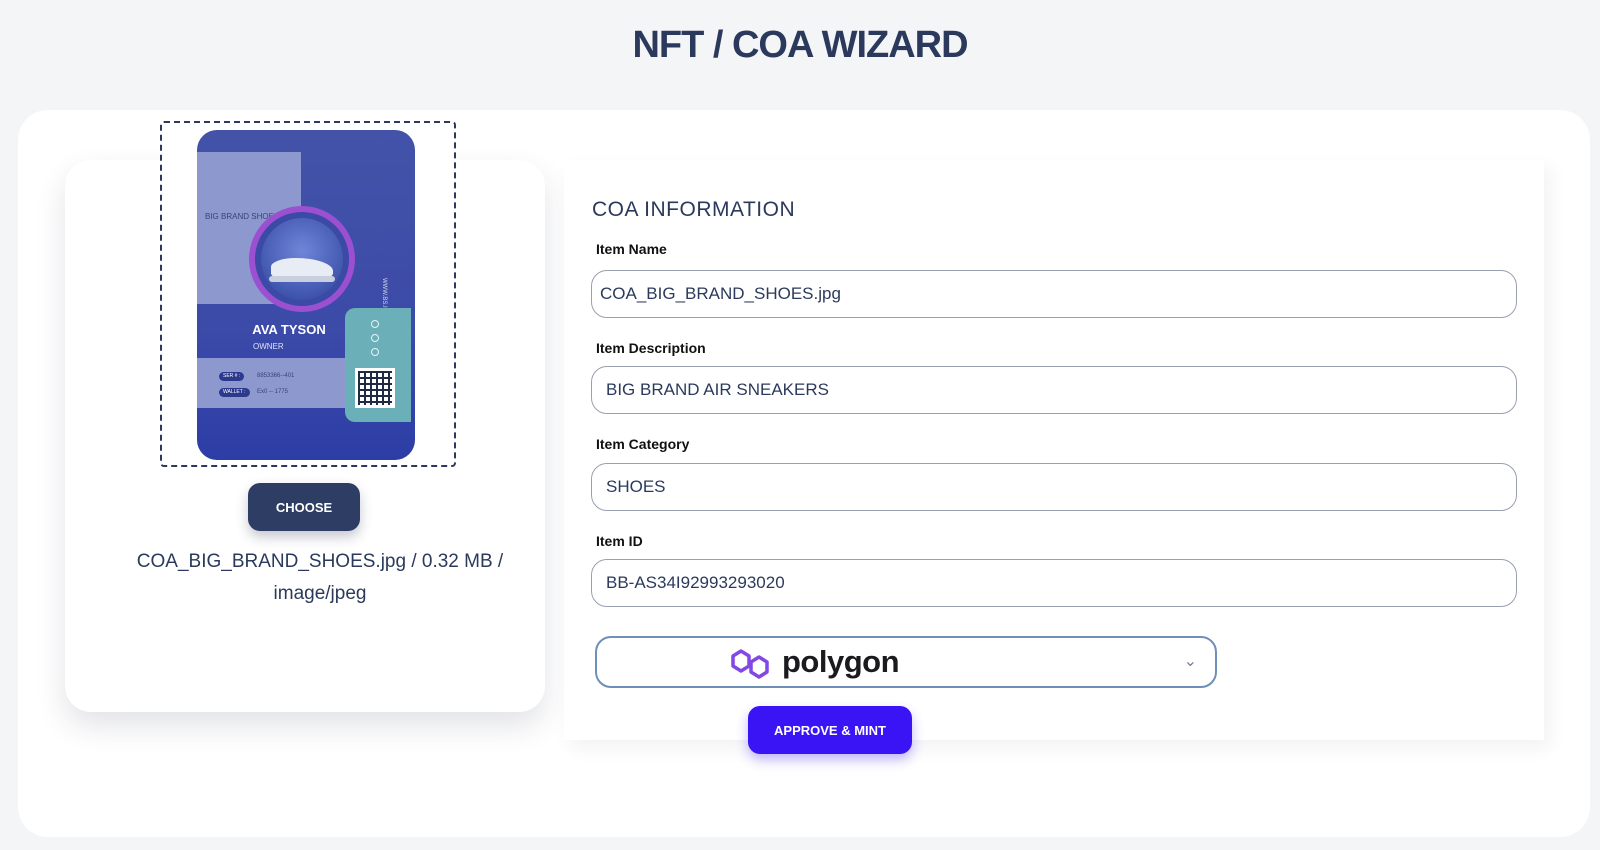 Image resolution: width=1600 pixels, height=850 pixels. I want to click on coa-wallet-value: Ex0 -- 1775, so click(273, 392).